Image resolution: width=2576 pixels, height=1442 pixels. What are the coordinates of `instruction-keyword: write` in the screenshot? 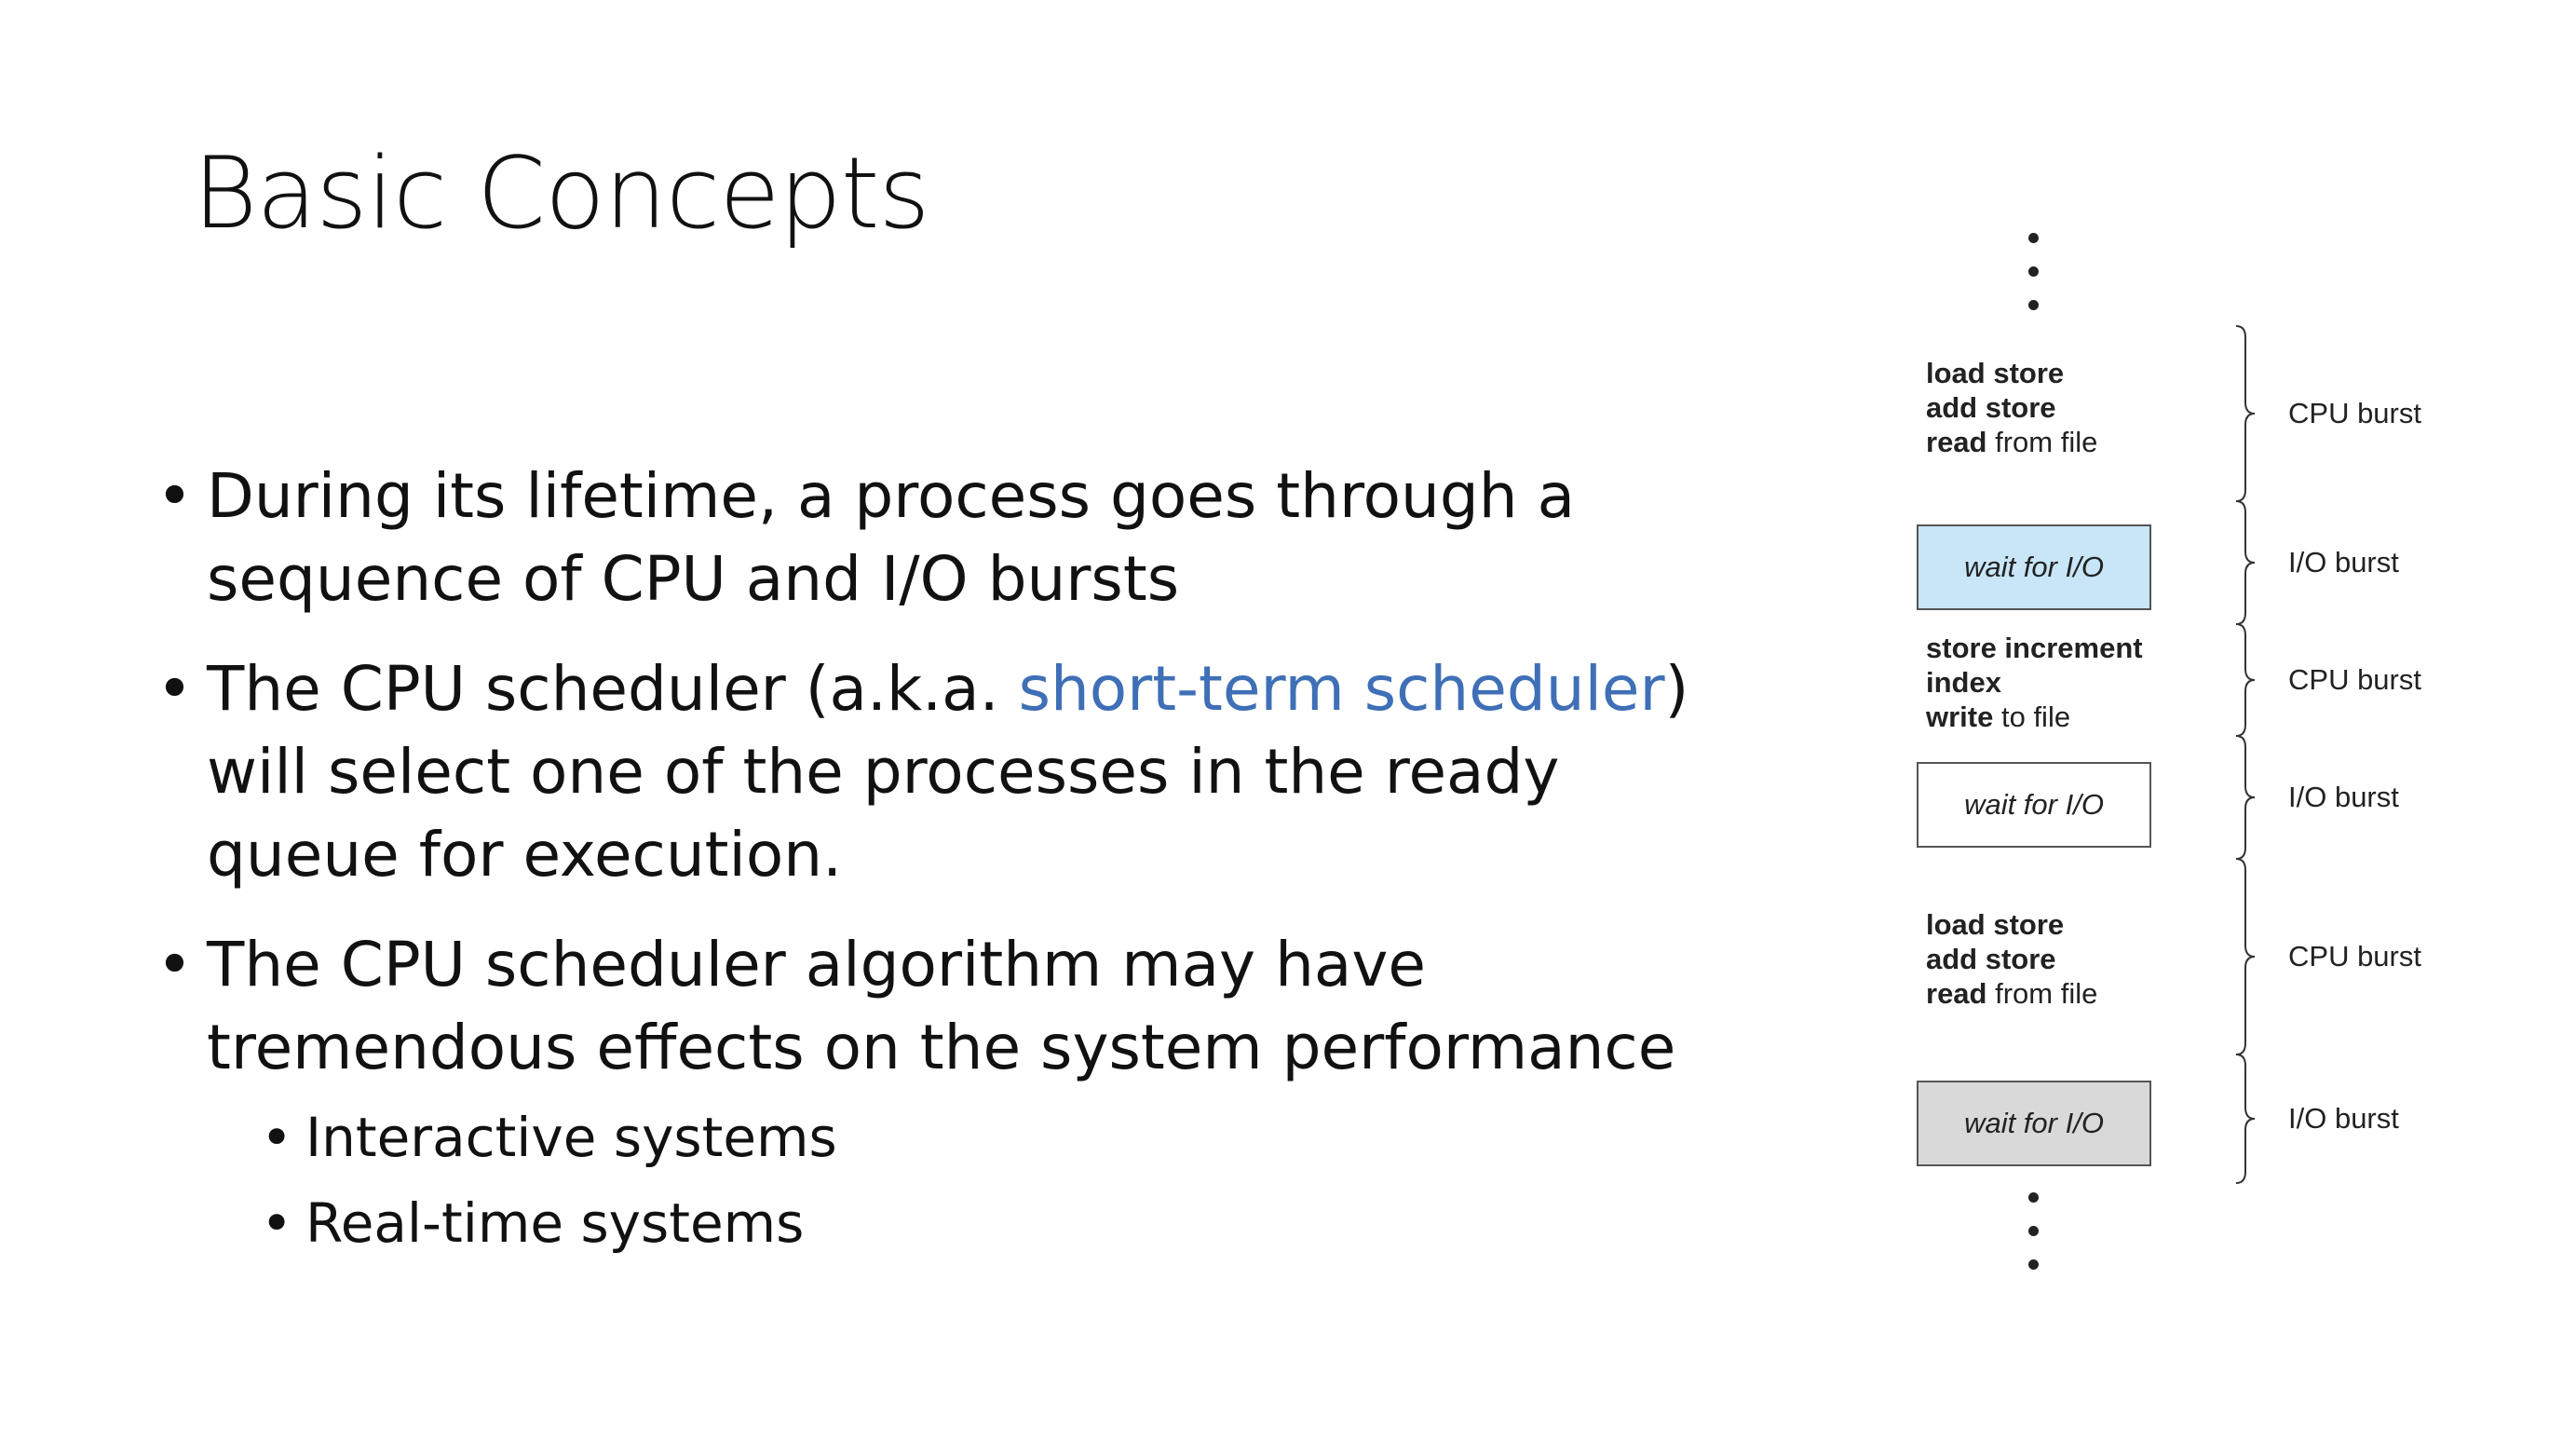 It's located at (1960, 717).